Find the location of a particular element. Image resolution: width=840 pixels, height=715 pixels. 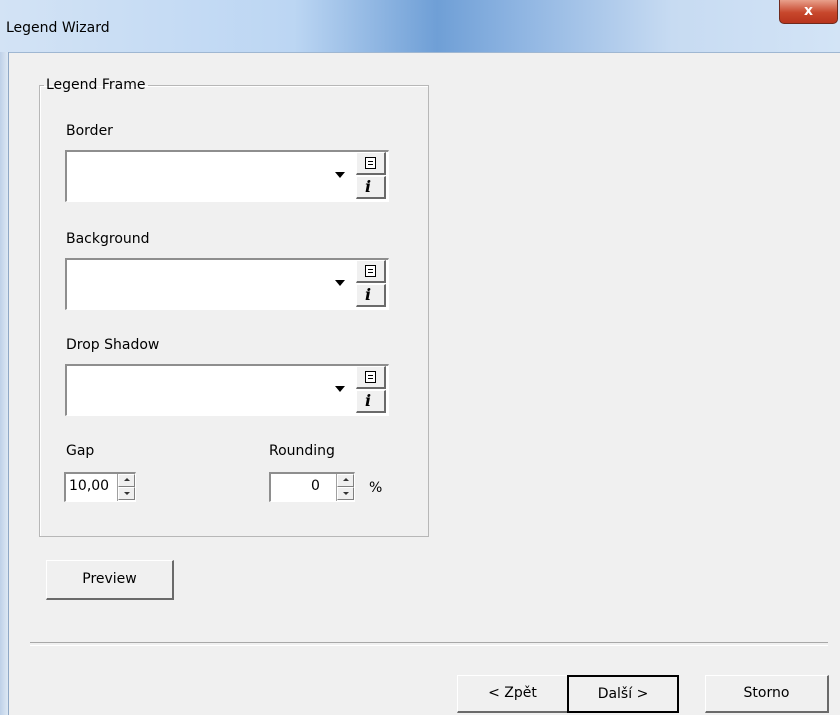

drop-shadow-label: Drop Shadow is located at coordinates (113, 345).